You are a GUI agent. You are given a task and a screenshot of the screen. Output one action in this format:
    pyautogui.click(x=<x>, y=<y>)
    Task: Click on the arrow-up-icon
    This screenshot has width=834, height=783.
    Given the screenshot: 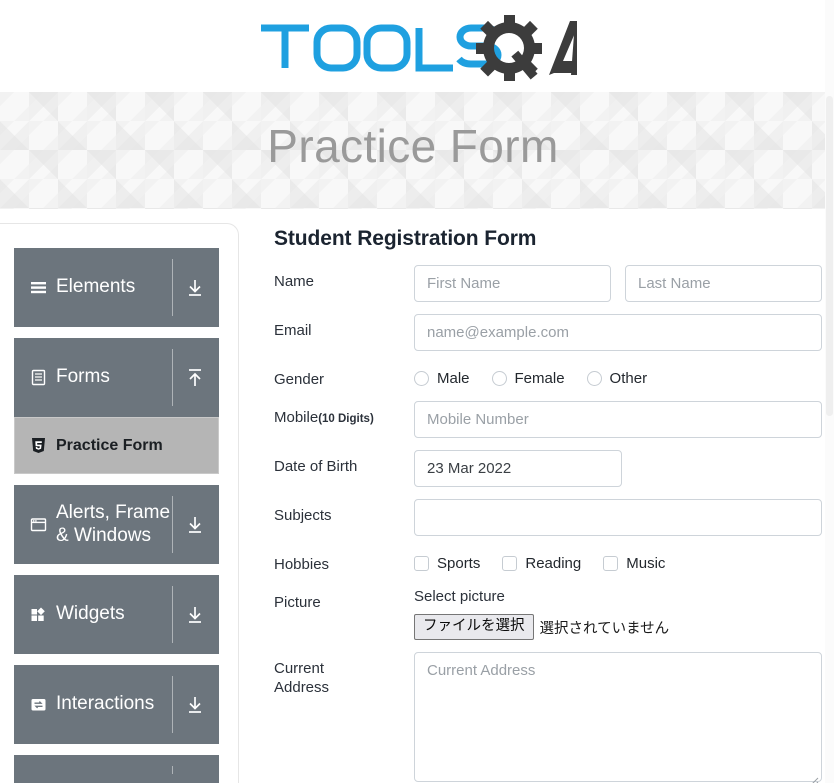 What is the action you would take?
    pyautogui.click(x=195, y=378)
    